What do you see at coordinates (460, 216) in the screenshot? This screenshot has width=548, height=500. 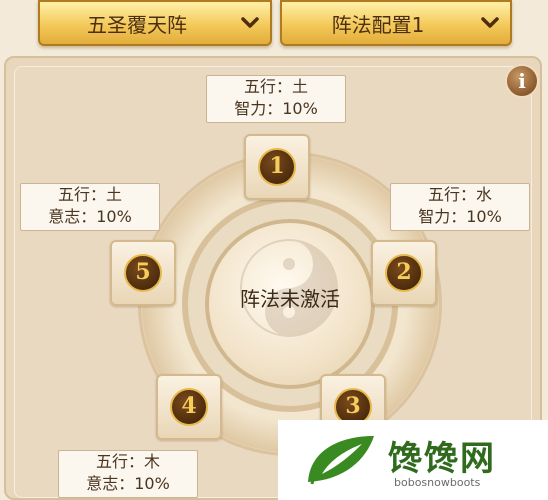 I see `slot-2-stat: 智力：10%` at bounding box center [460, 216].